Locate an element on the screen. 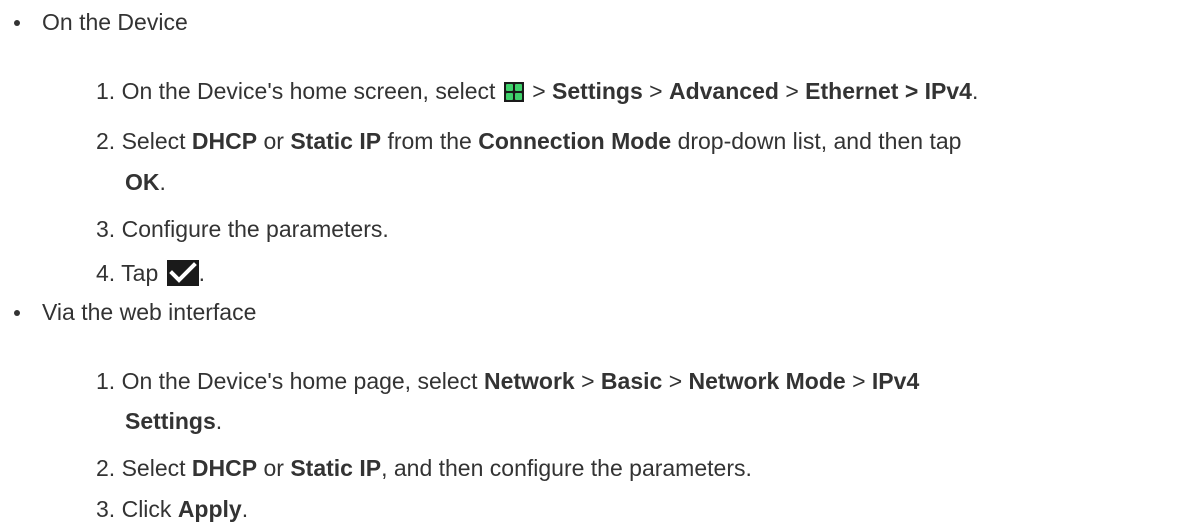 The image size is (1203, 532). step-text: On the Device's home screen, select is located at coordinates (308, 91).